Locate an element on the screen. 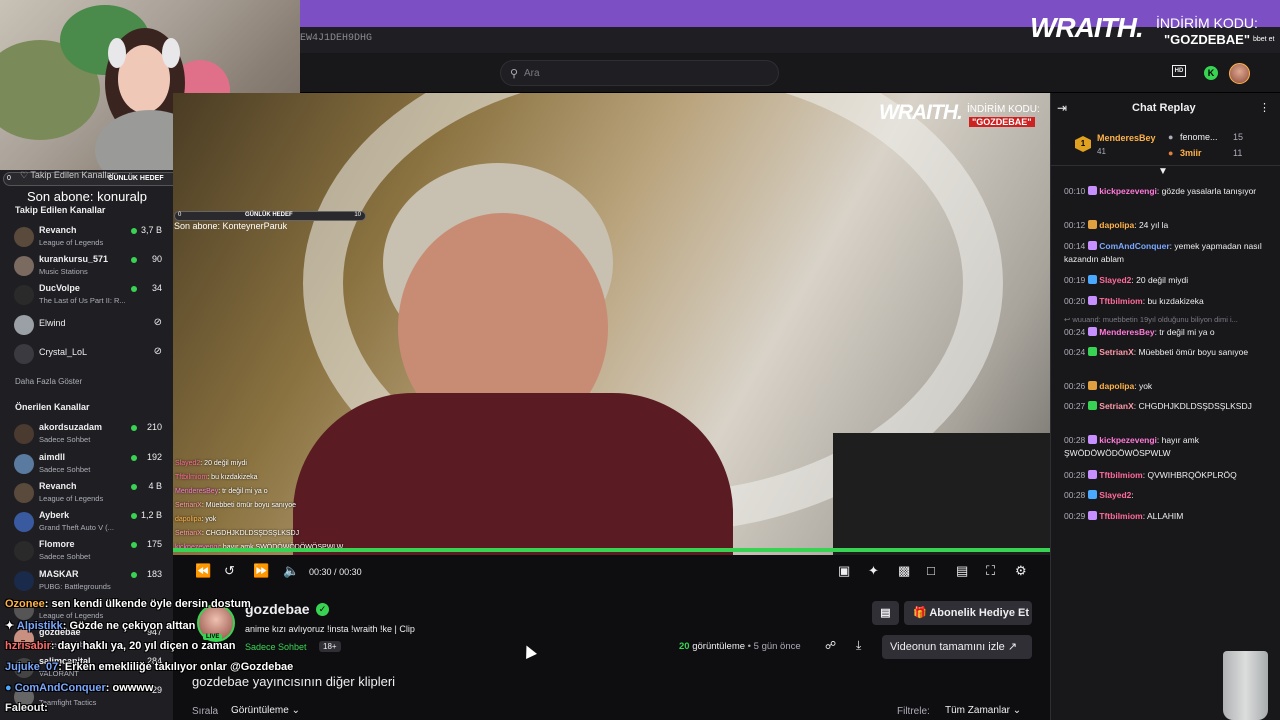 The height and width of the screenshot is (720, 1280). gifter-count: 41 is located at coordinates (1101, 151).